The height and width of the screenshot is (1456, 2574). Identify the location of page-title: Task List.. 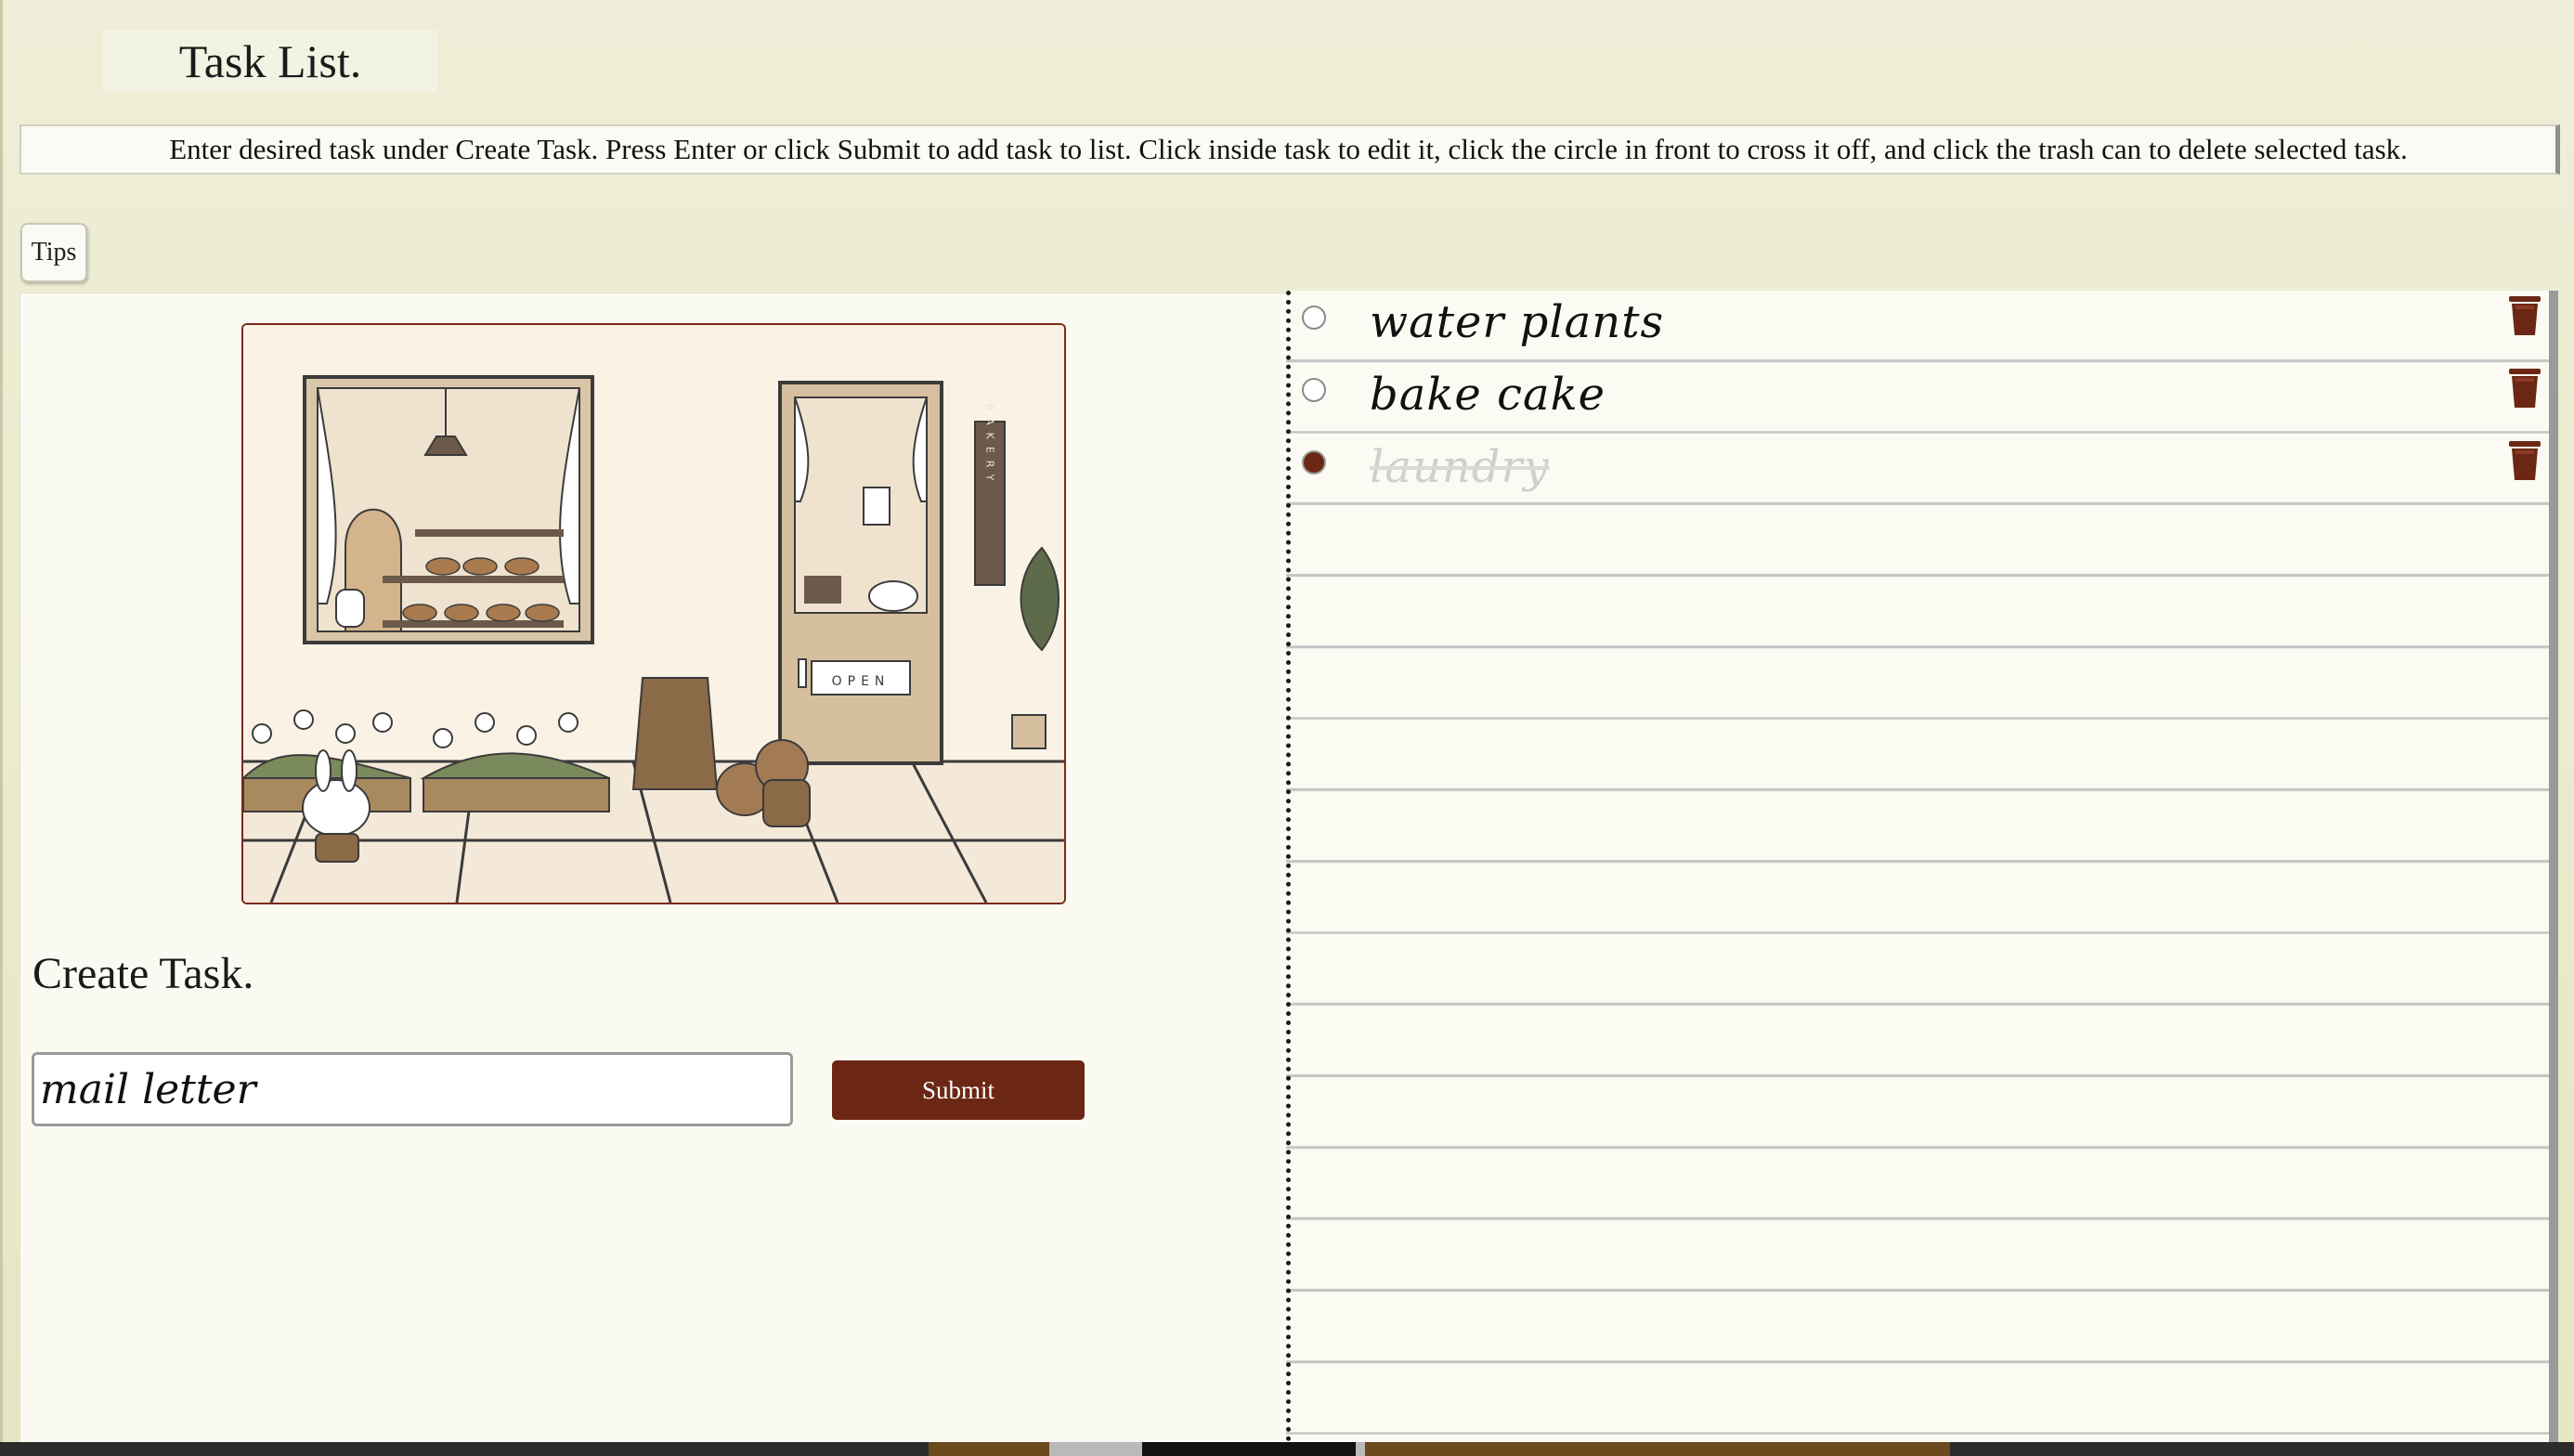
(270, 61).